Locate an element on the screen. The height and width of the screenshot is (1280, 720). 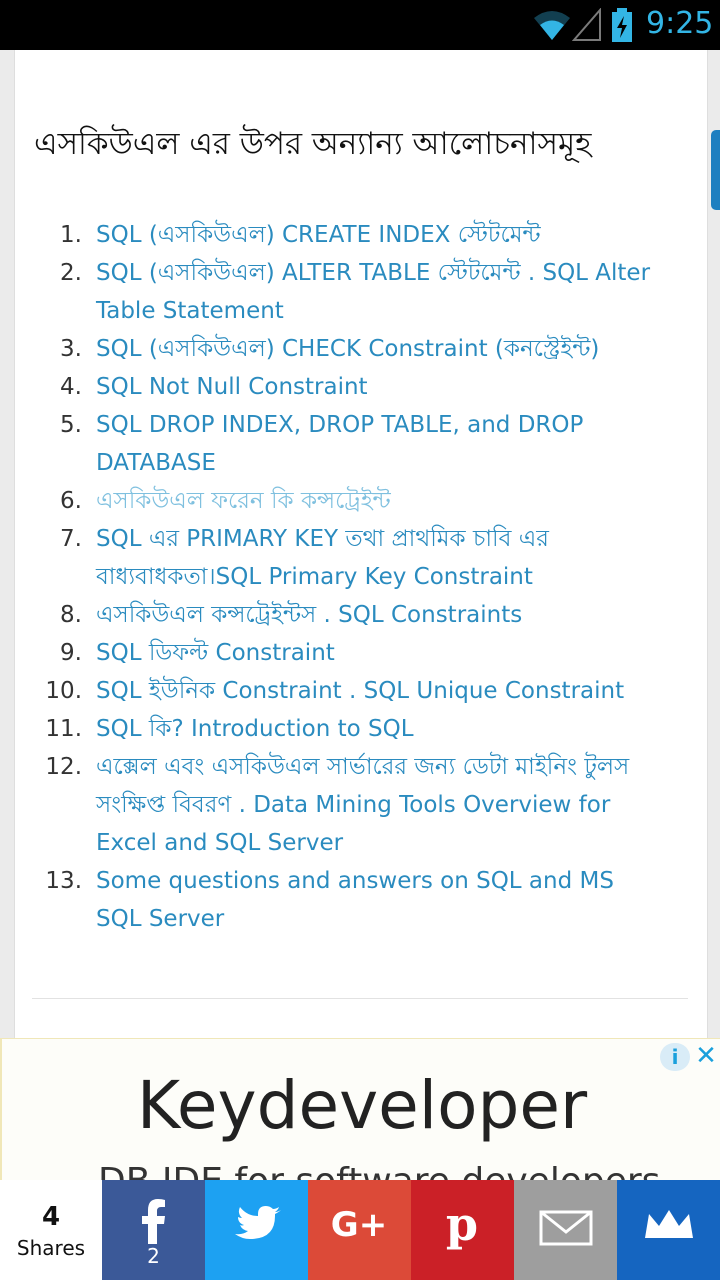
google-plus-icon: G+ is located at coordinates (359, 1225).